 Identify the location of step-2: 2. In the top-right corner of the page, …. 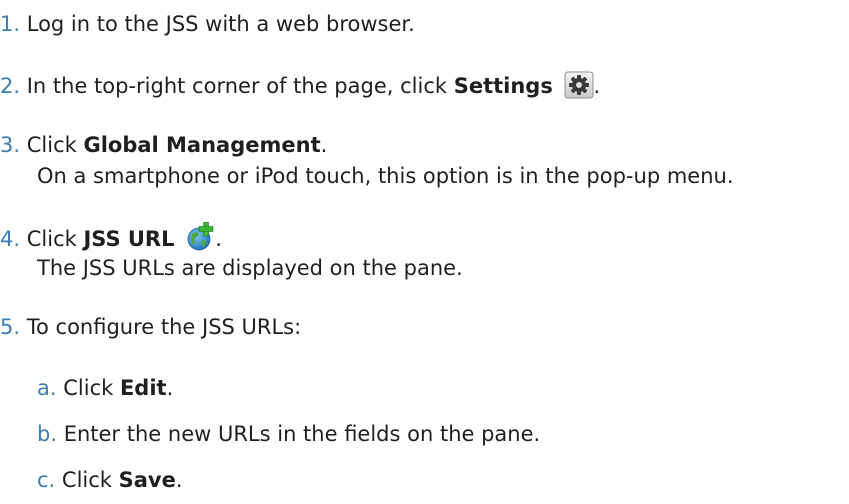
(300, 88).